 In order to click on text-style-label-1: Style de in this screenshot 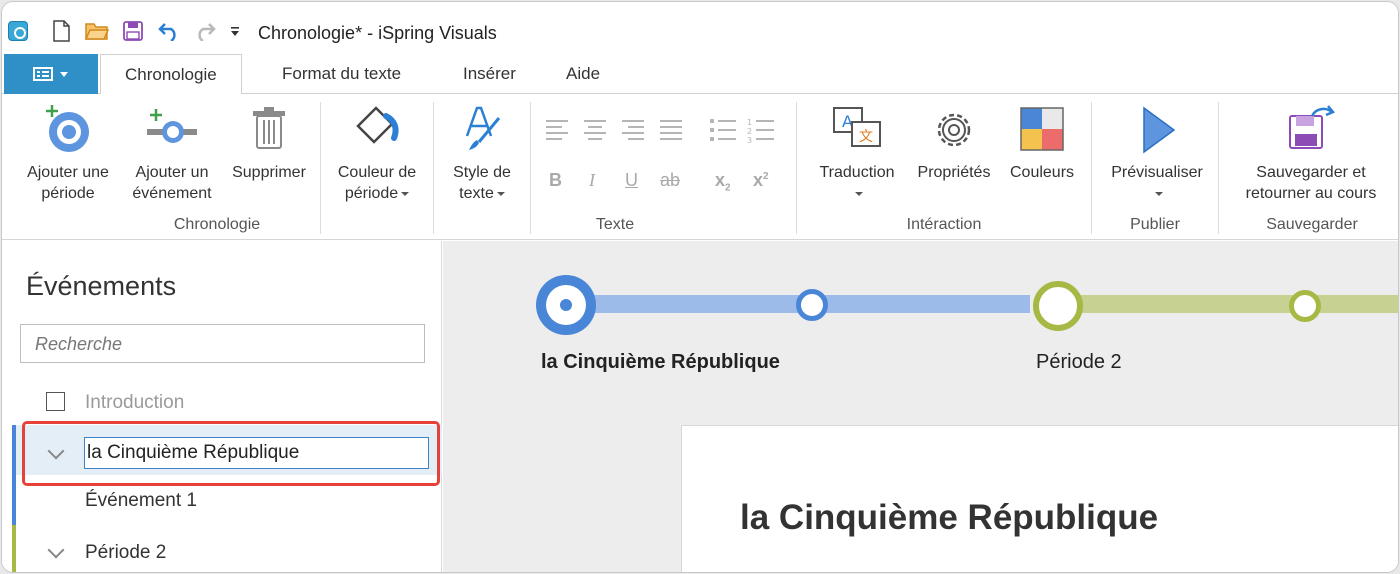, I will do `click(482, 172)`.